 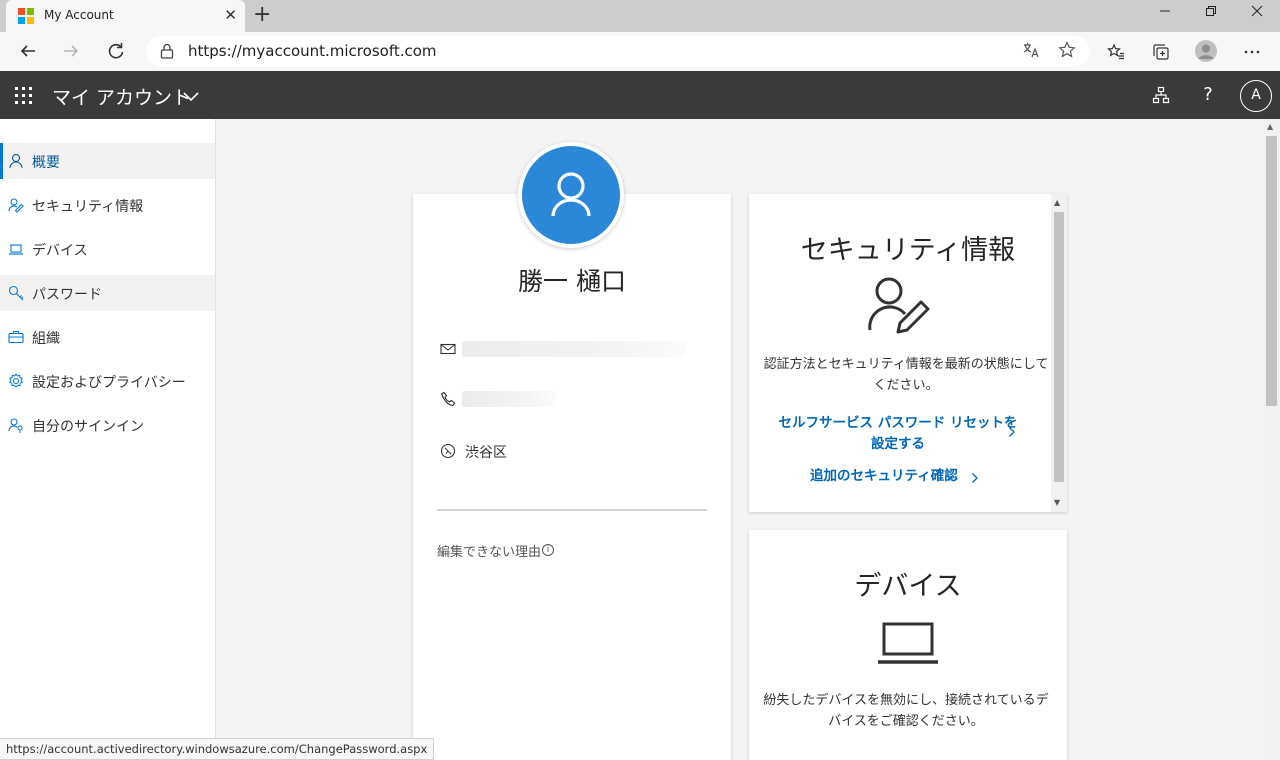 I want to click on email-row, so click(x=575, y=349).